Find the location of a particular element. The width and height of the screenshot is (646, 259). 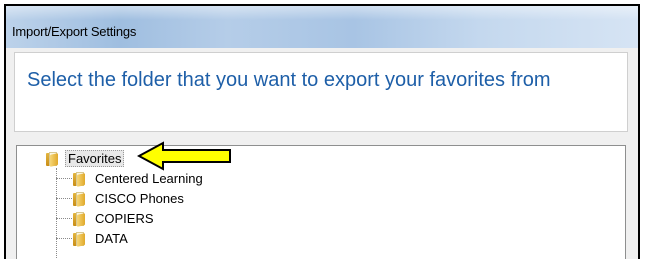

tree-item-data: DATA is located at coordinates (101, 238).